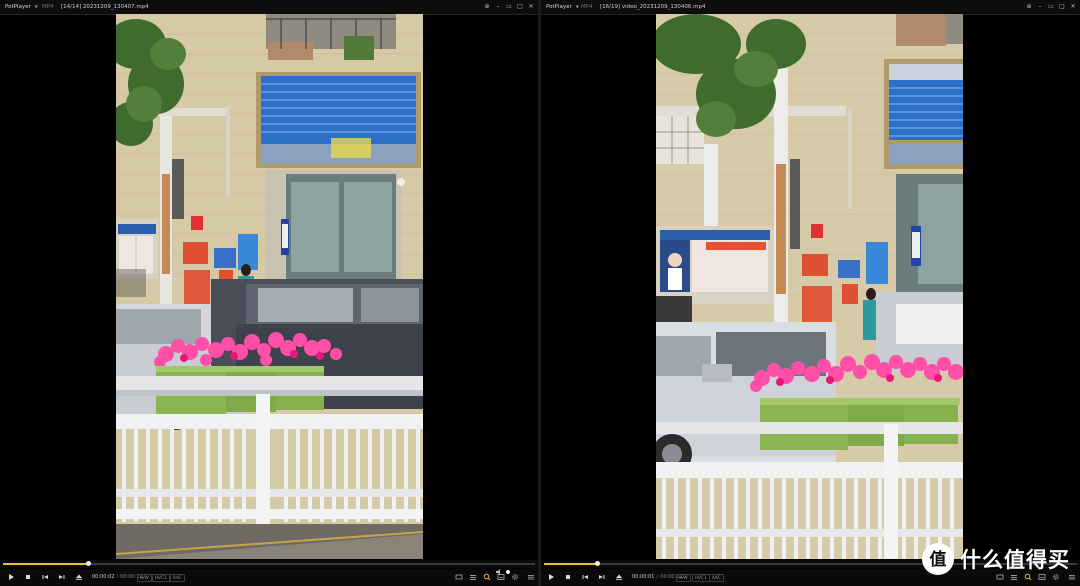 This screenshot has width=1080, height=586. What do you see at coordinates (117, 577) in the screenshot?
I see `time-display: 00:00:02/00:00:11` at bounding box center [117, 577].